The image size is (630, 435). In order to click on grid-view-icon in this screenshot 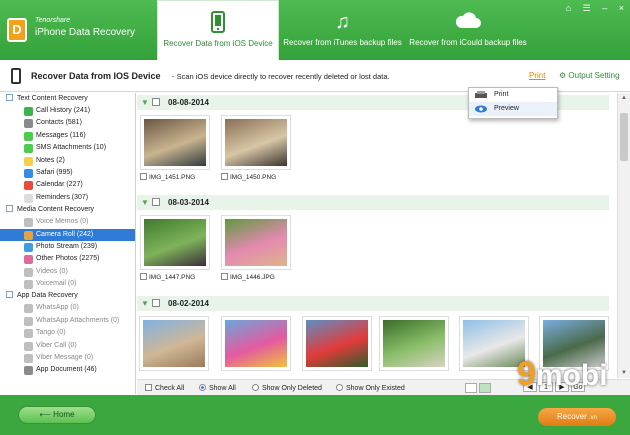, I will do `click(485, 388)`.